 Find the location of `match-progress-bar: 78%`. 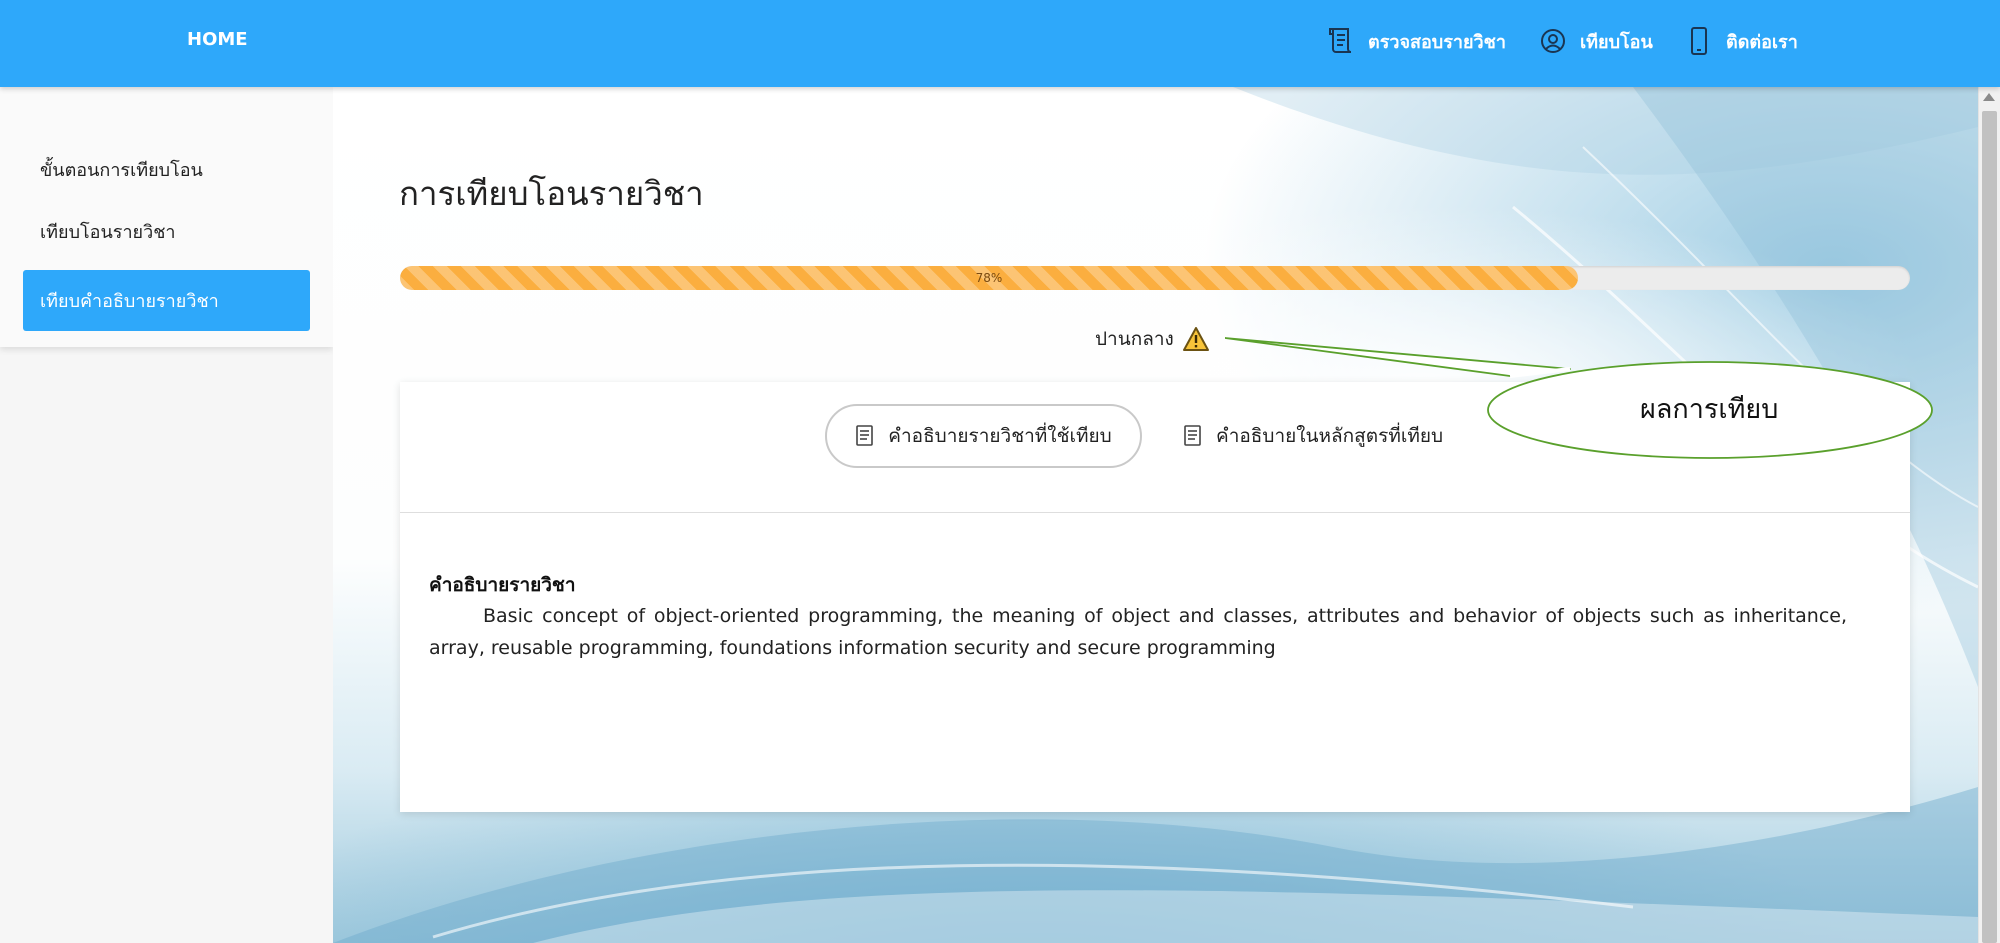

match-progress-bar: 78% is located at coordinates (1155, 278).